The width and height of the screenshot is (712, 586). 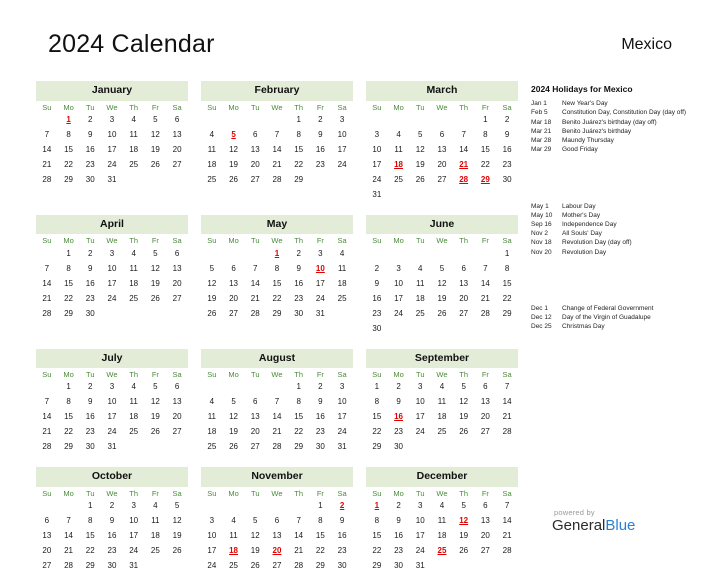 What do you see at coordinates (507, 387) in the screenshot?
I see `day-cell: 7` at bounding box center [507, 387].